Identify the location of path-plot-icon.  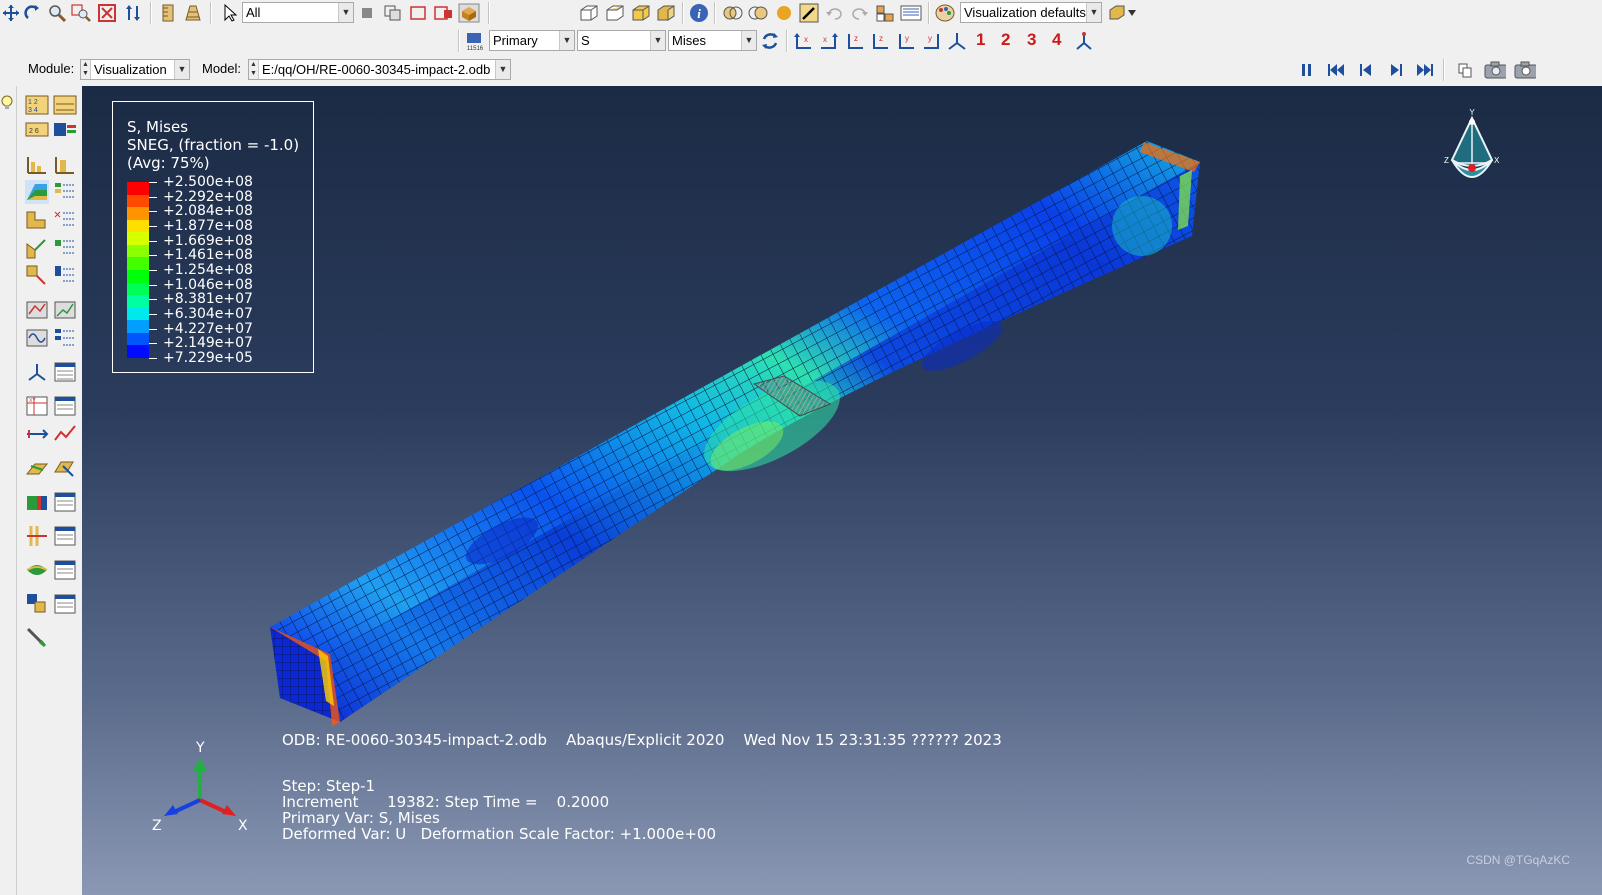
(65, 434).